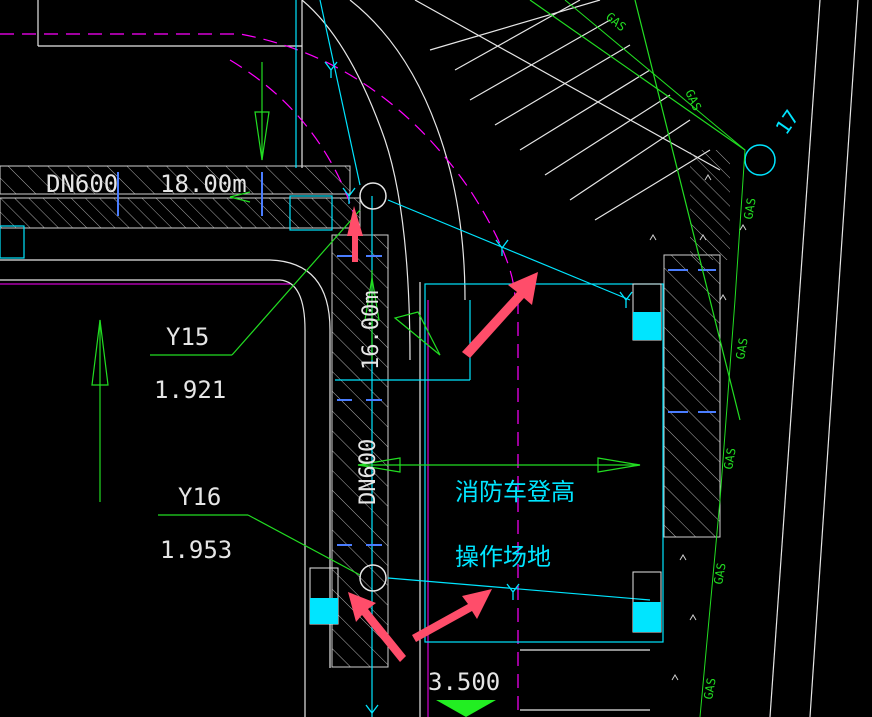 The width and height of the screenshot is (872, 717). Describe the element at coordinates (692, 396) in the screenshot. I see `hatch-band-right` at that location.